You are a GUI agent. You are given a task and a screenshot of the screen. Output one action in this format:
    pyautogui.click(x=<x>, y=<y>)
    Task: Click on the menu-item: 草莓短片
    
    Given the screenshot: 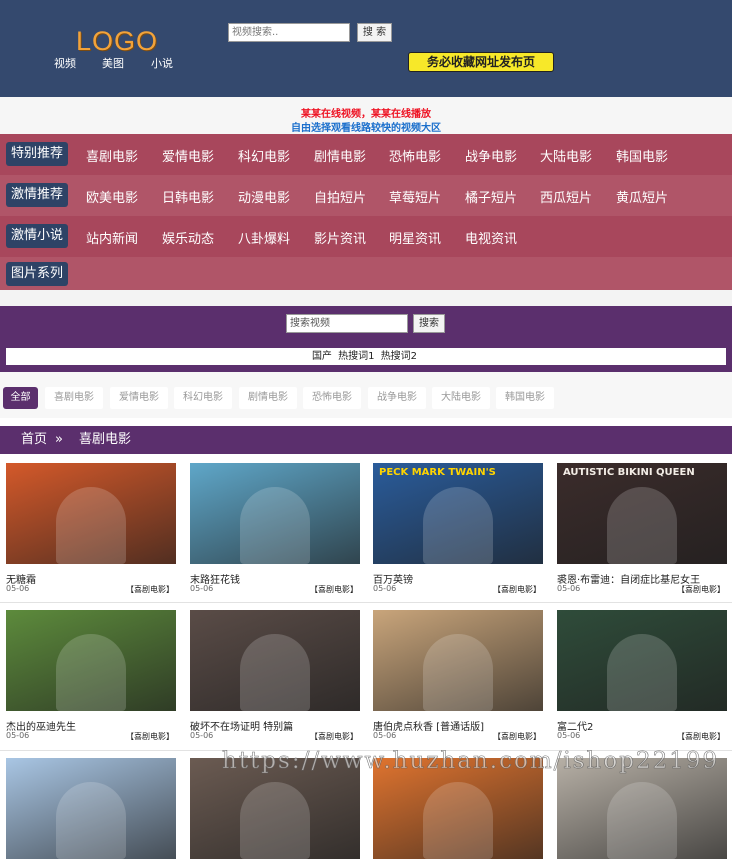 What is the action you would take?
    pyautogui.click(x=415, y=196)
    